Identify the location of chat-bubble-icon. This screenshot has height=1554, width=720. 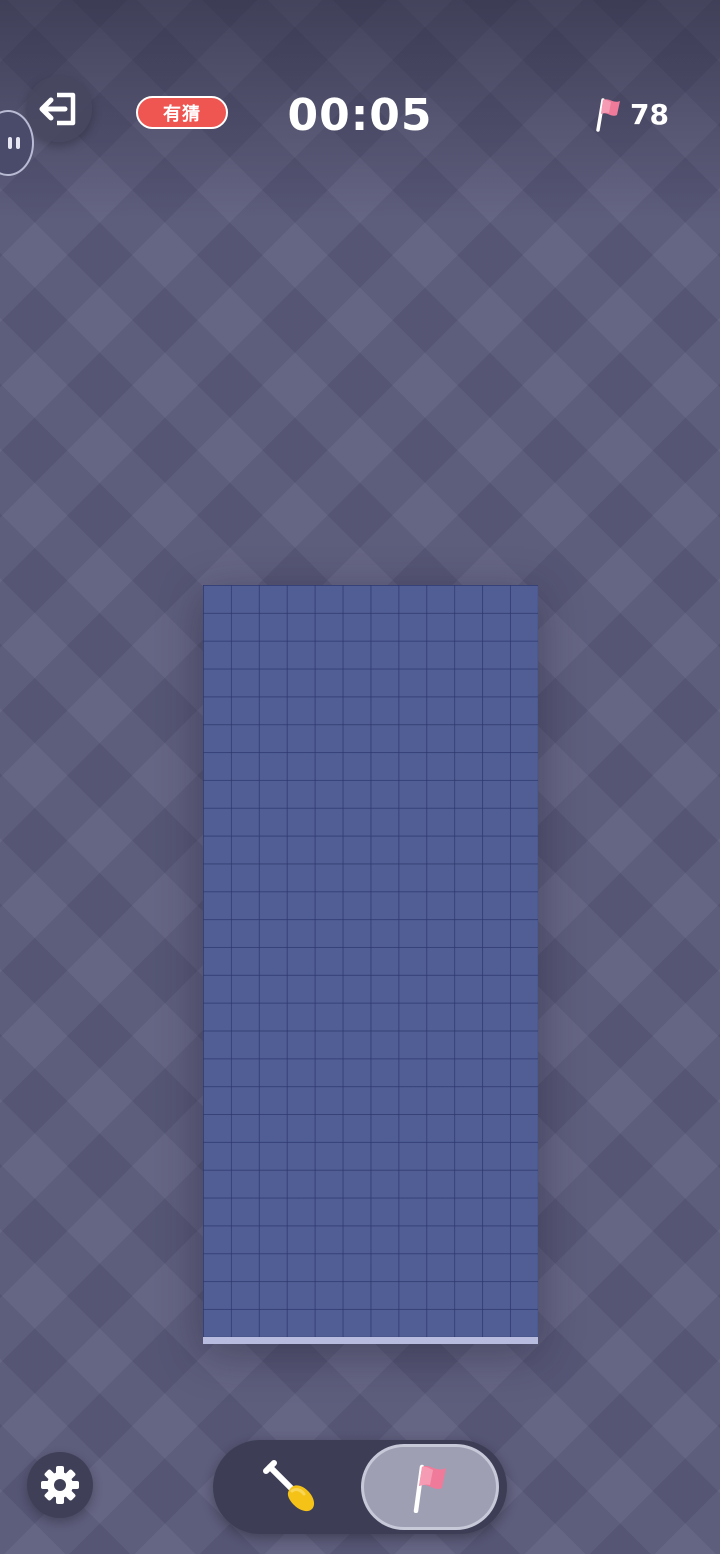
(14, 143).